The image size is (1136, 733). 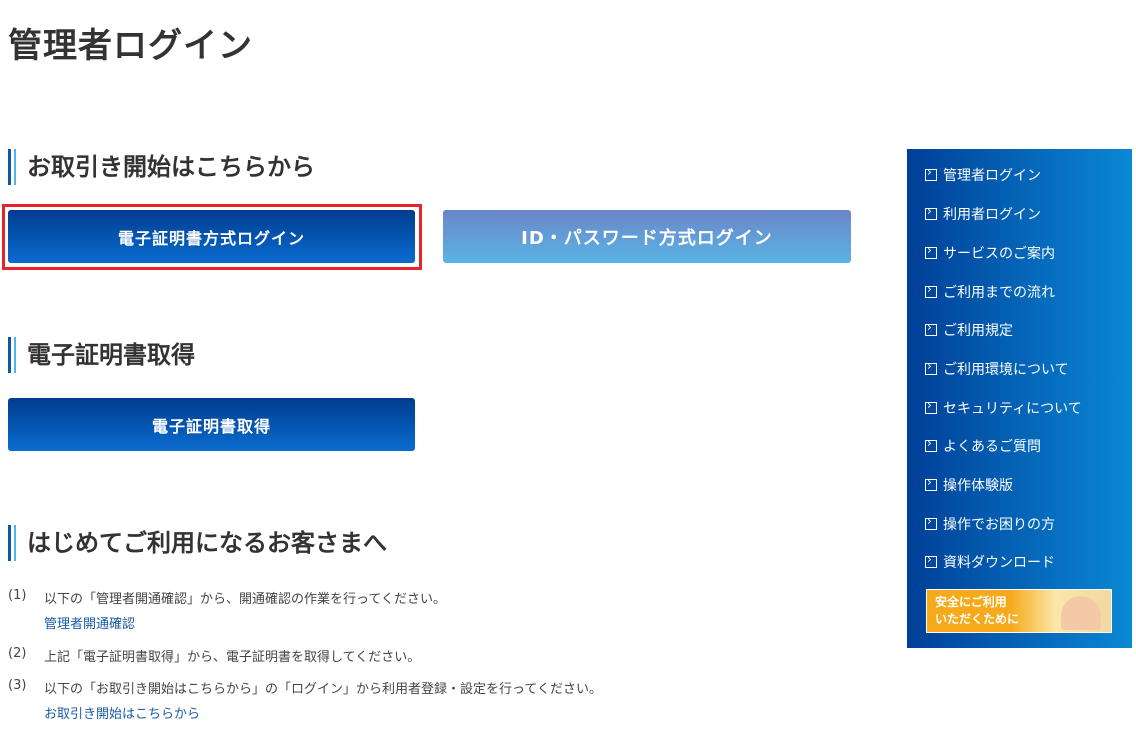 I want to click on banner-line-1: 安全にご利用, so click(x=971, y=602).